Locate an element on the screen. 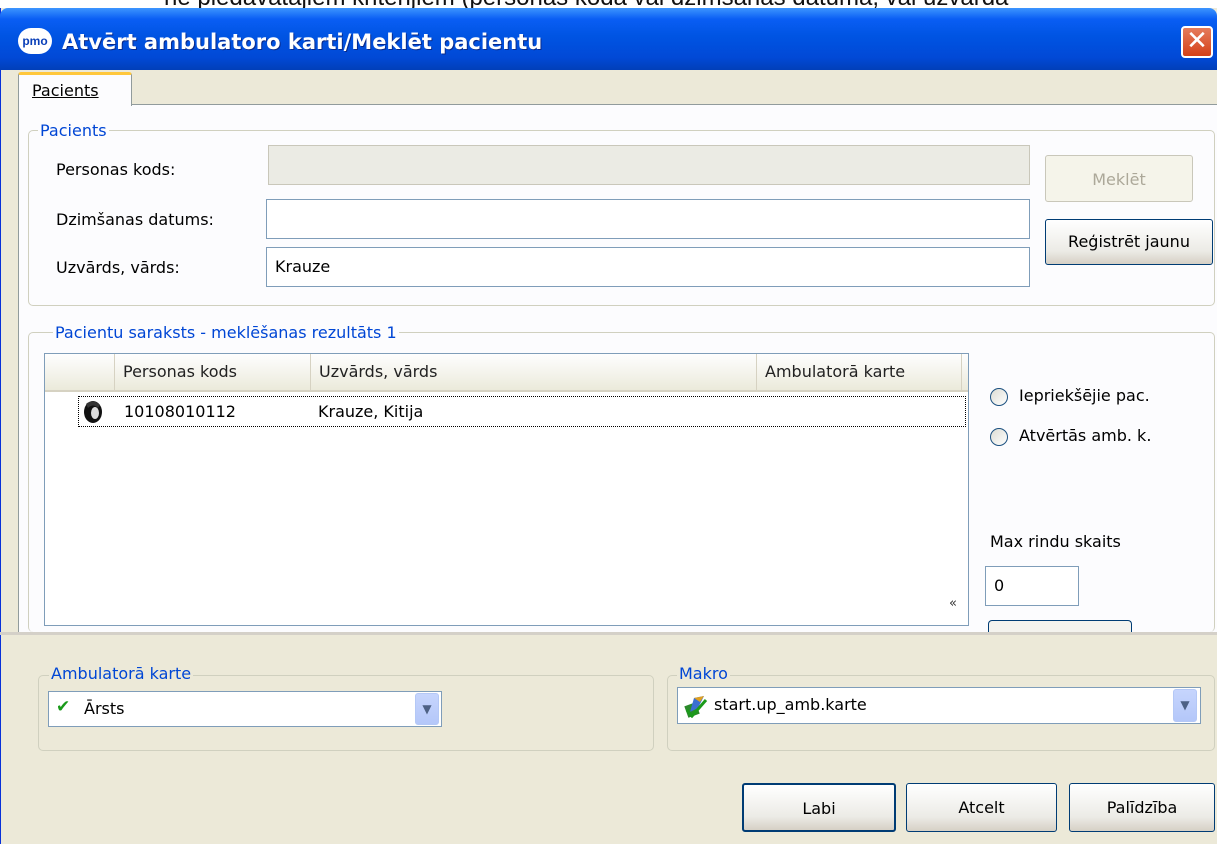 The height and width of the screenshot is (844, 1217). radio-opened-label: Atvērtās amb. k. is located at coordinates (1085, 435).